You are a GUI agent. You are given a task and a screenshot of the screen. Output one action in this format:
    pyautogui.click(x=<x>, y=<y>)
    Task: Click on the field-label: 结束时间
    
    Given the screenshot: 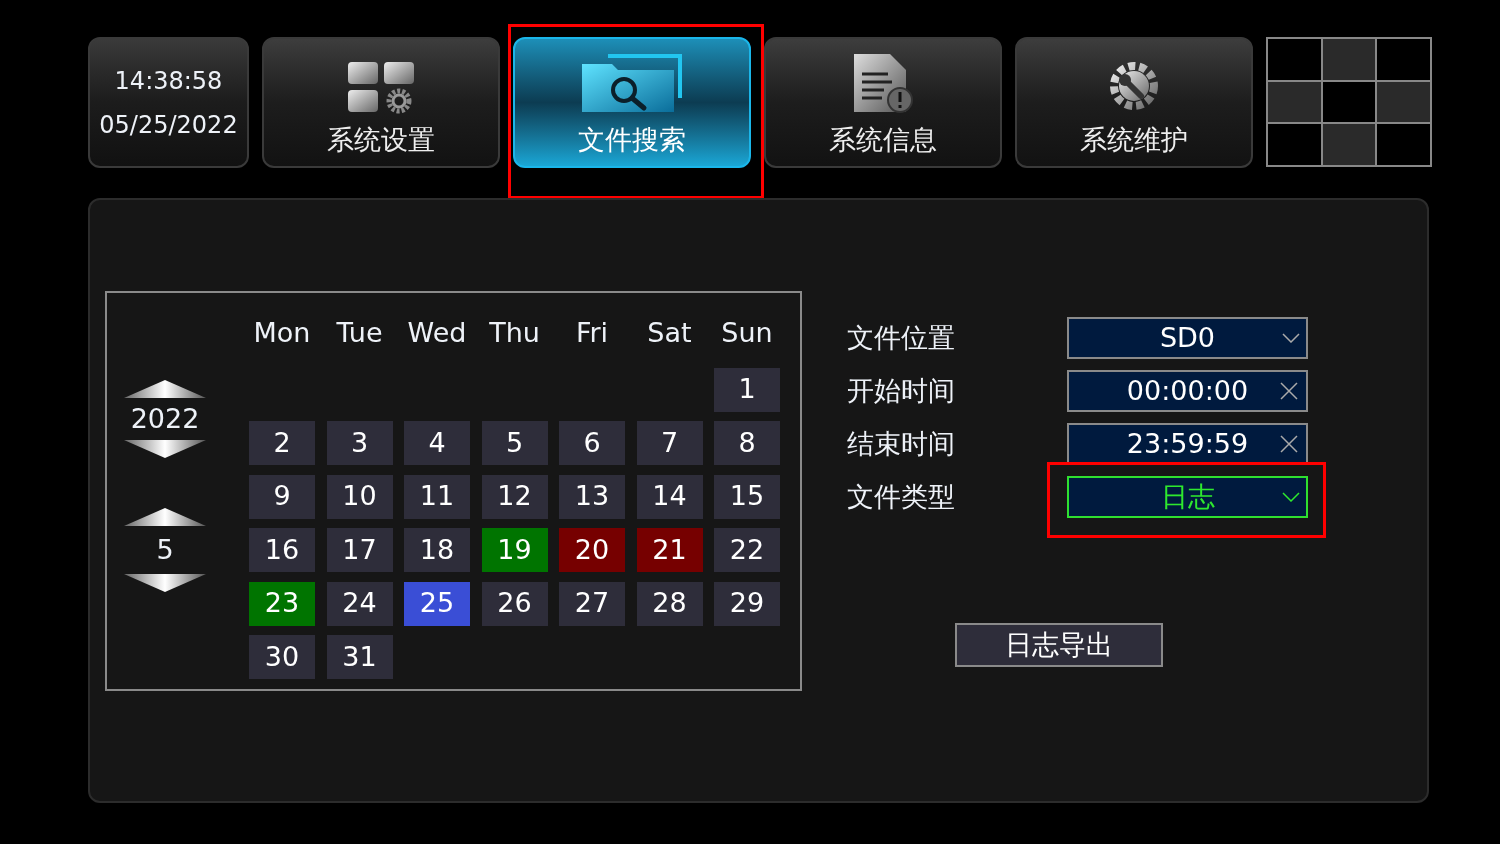 What is the action you would take?
    pyautogui.click(x=901, y=443)
    